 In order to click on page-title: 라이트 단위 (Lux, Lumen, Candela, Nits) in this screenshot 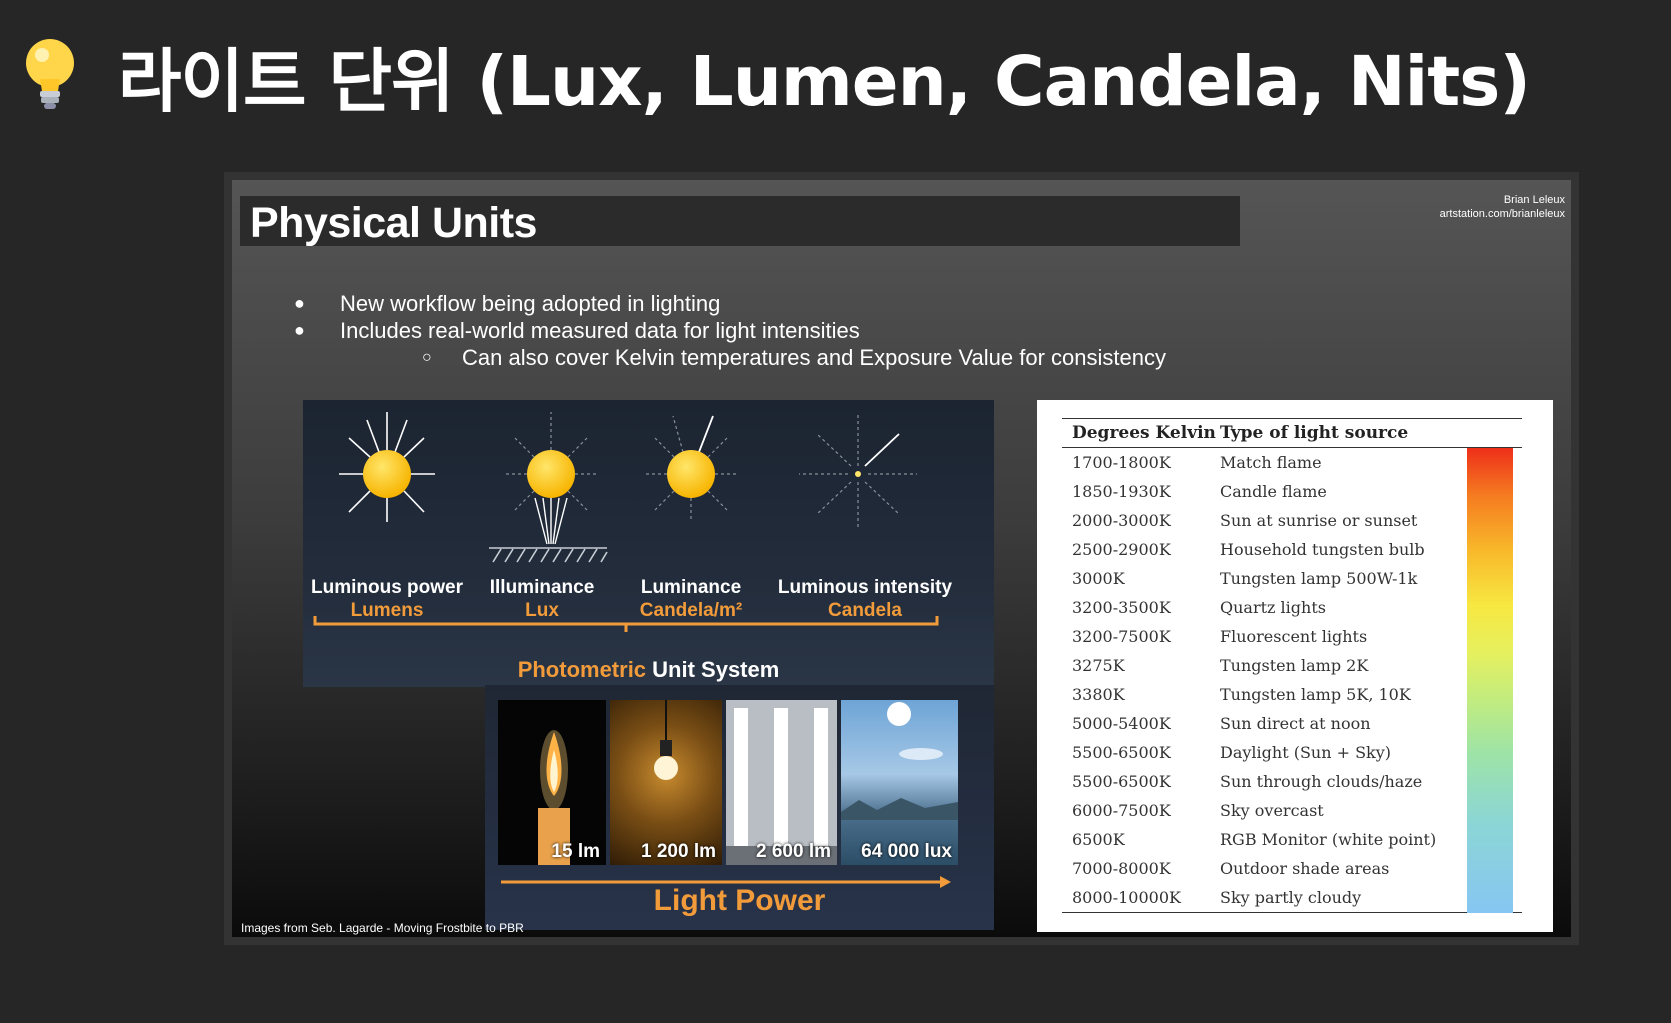, I will do `click(775, 76)`.